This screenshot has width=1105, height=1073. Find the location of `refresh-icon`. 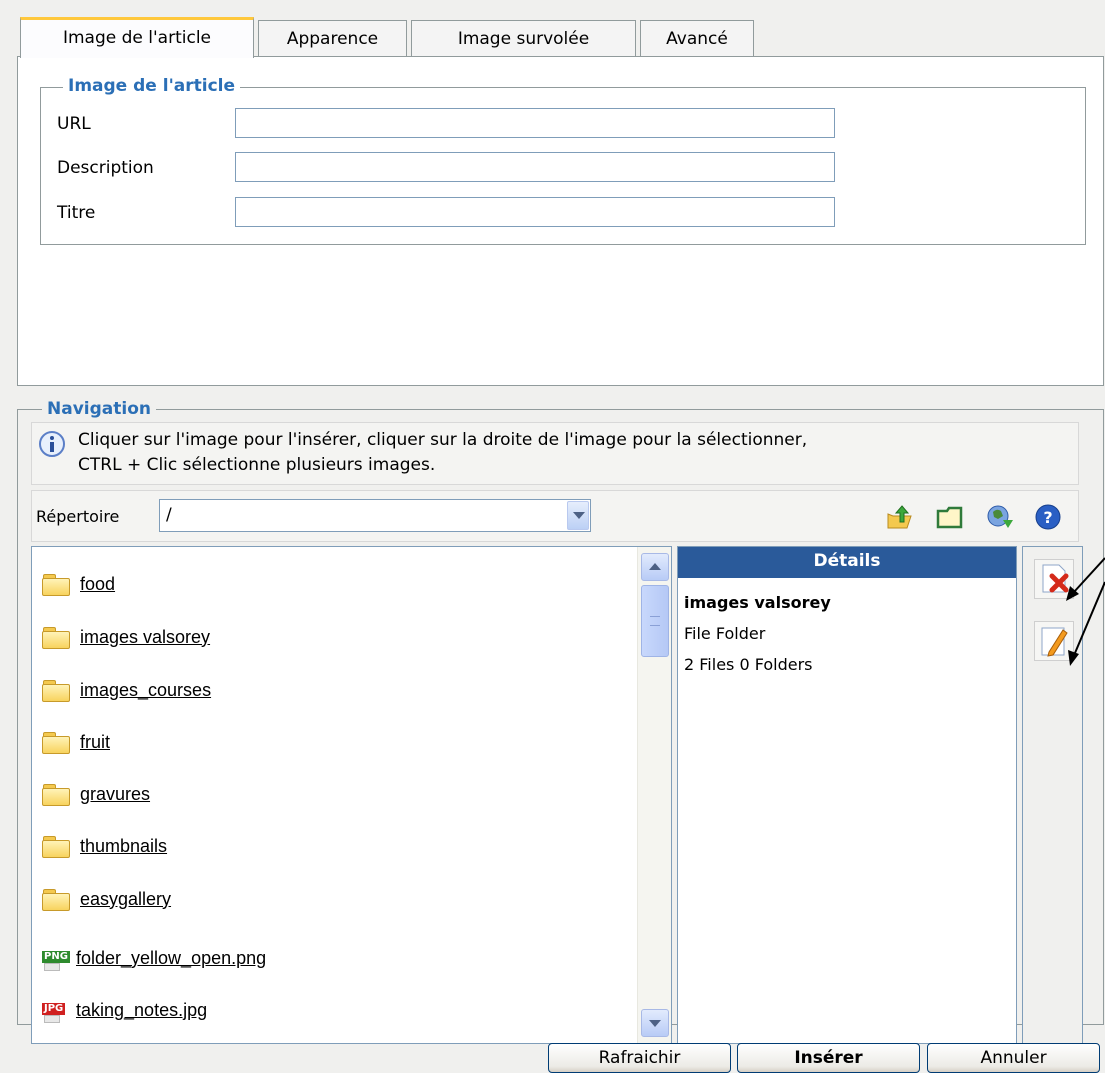

refresh-icon is located at coordinates (1000, 516).